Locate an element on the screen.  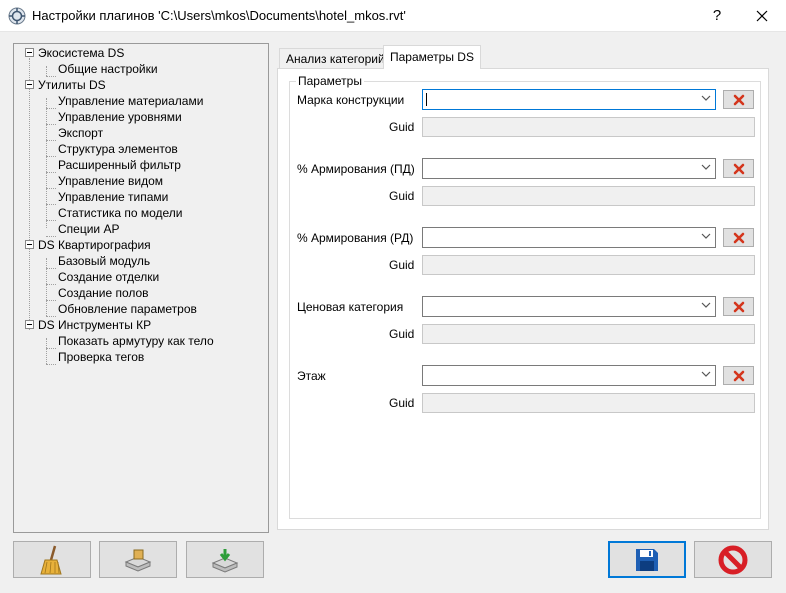
price-category-combobox is located at coordinates (569, 306).